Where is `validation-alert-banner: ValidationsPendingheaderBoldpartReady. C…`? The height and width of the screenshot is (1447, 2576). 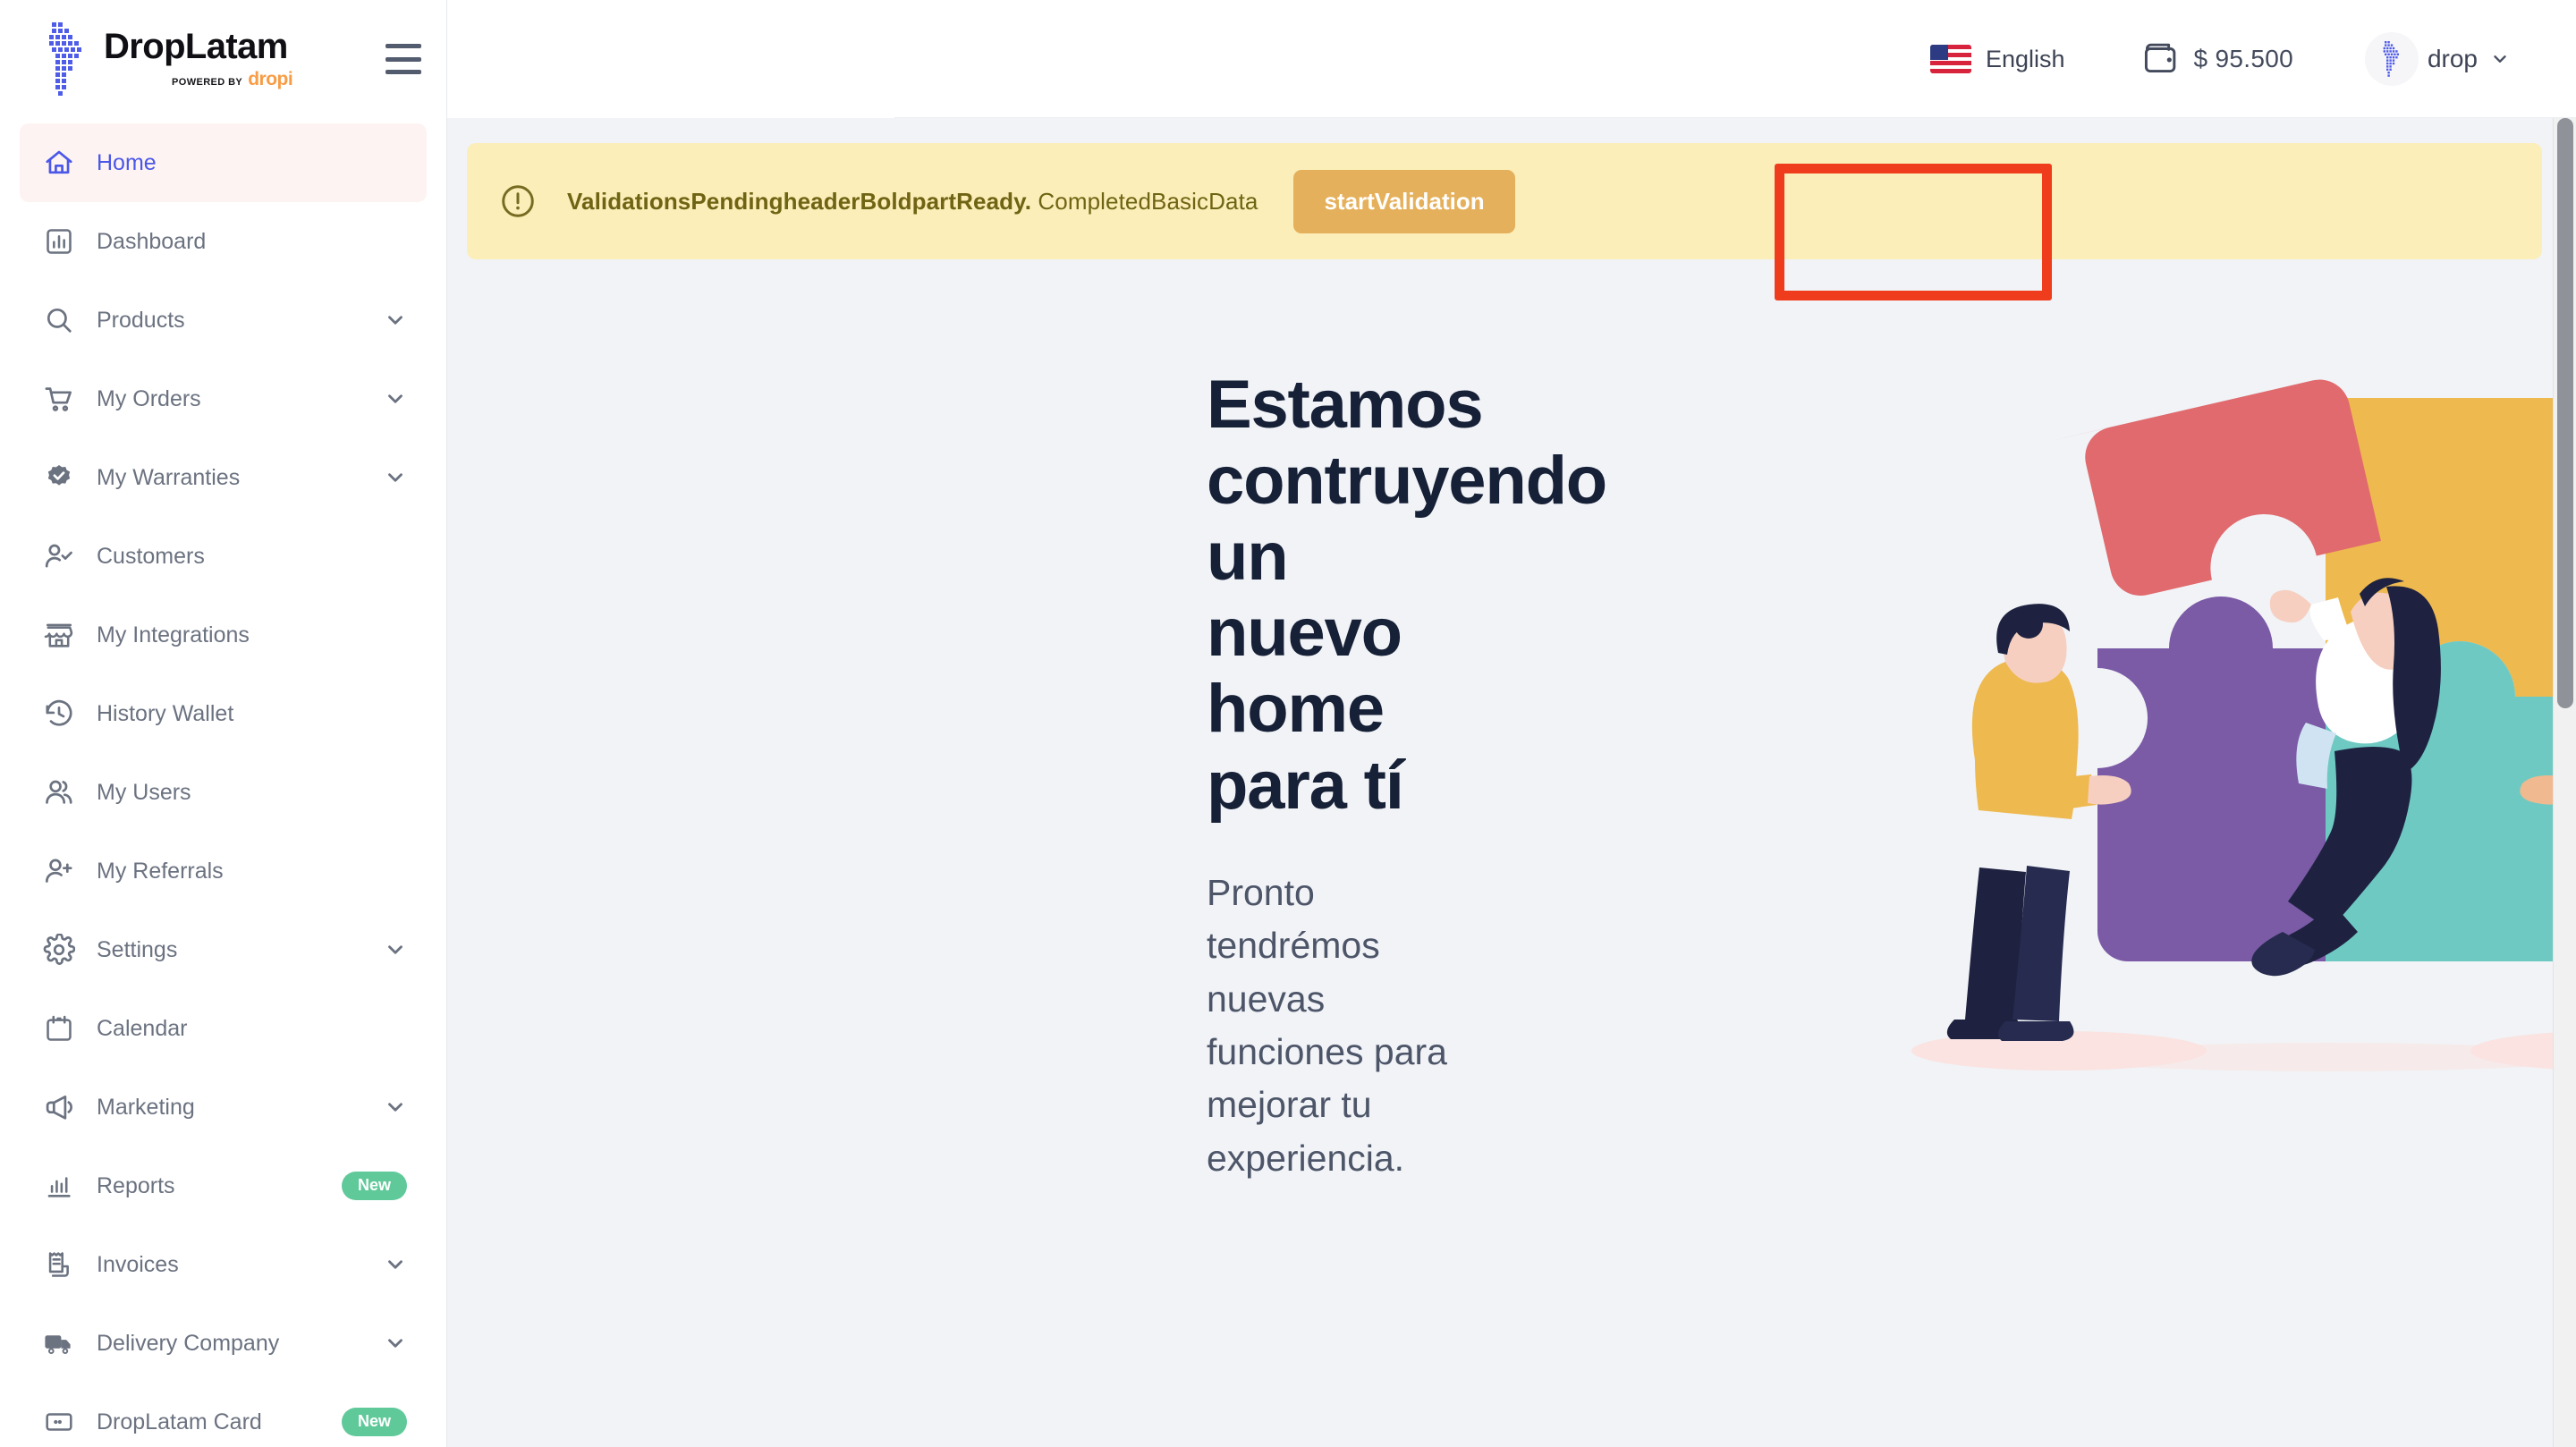 validation-alert-banner: ValidationsPendingheaderBoldpartReady. C… is located at coordinates (1504, 221).